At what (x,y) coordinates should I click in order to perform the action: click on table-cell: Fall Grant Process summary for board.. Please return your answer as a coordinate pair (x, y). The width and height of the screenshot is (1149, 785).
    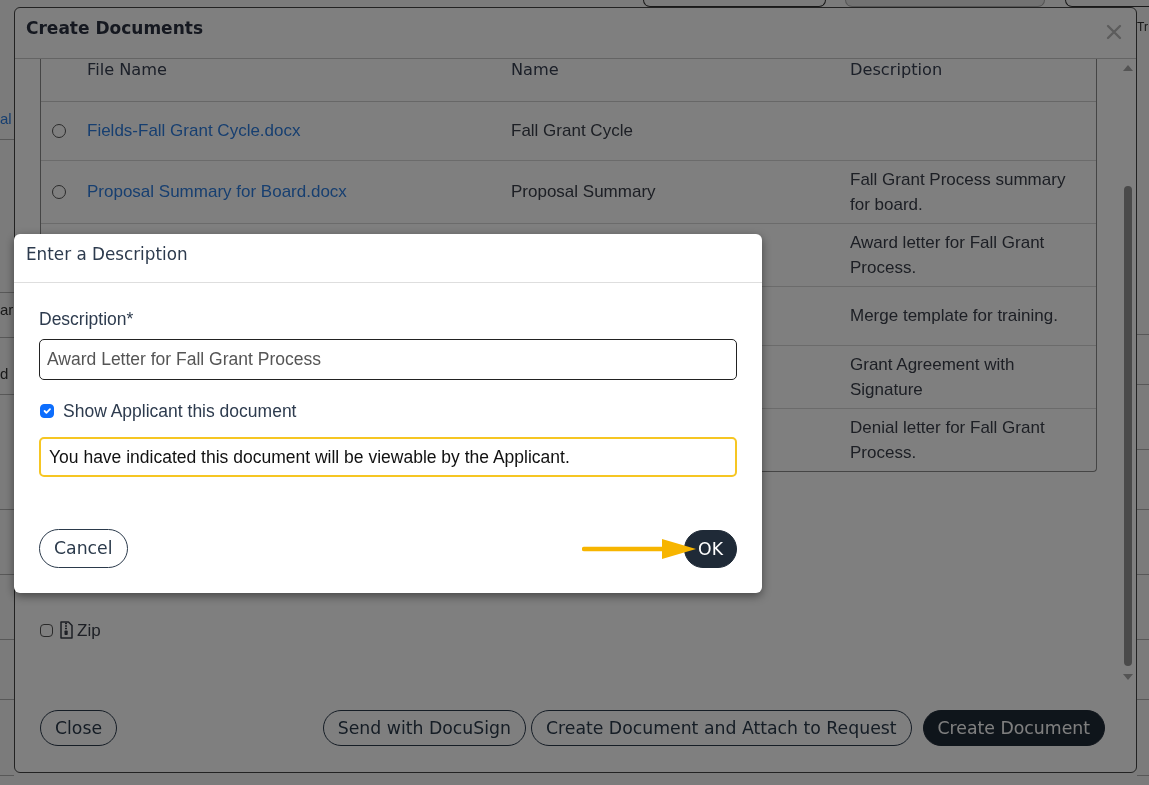
    Looking at the image, I should click on (967, 191).